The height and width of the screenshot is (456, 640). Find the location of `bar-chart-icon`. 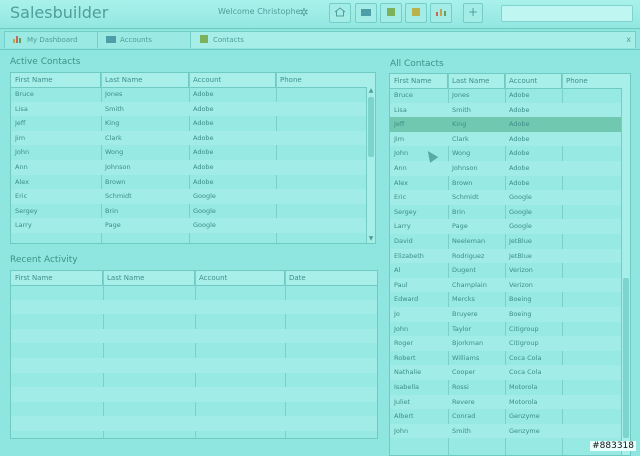

bar-chart-icon is located at coordinates (441, 12).